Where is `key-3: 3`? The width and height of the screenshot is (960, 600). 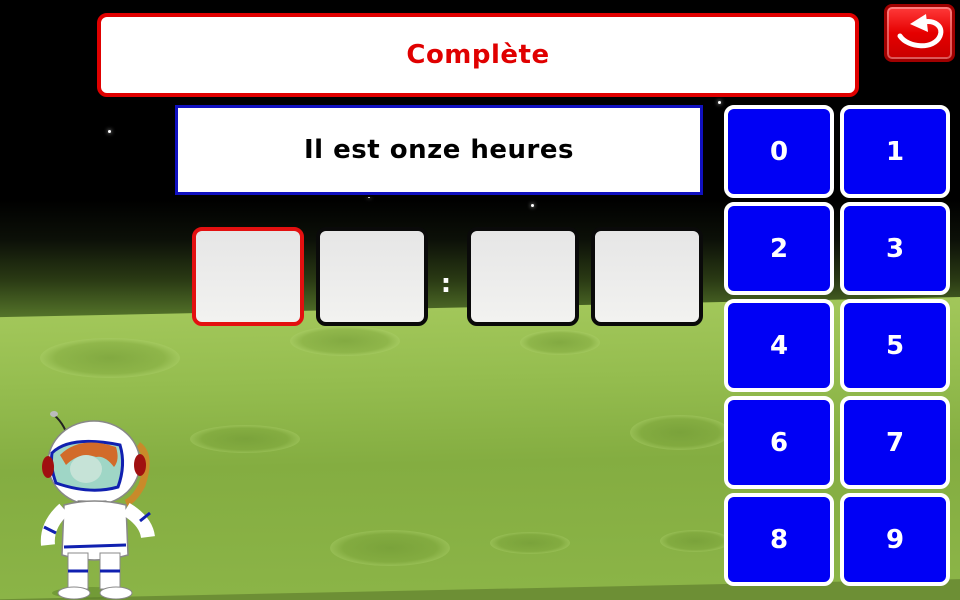
key-3: 3 is located at coordinates (895, 248).